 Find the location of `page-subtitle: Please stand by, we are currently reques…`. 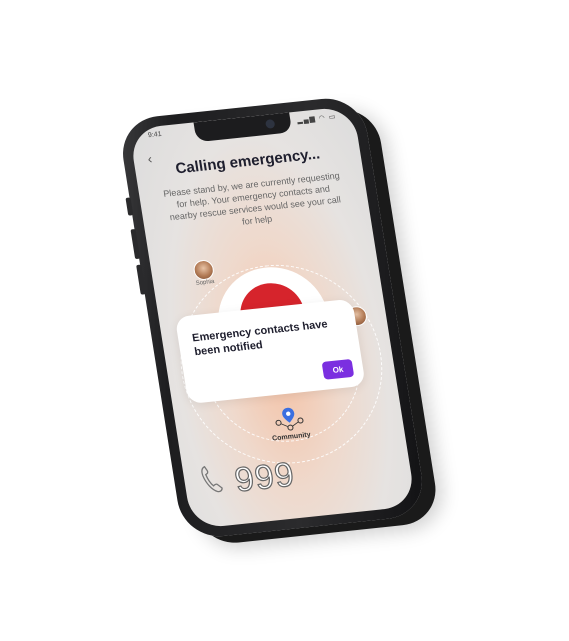

page-subtitle: Please stand by, we are currently reques… is located at coordinates (252, 198).